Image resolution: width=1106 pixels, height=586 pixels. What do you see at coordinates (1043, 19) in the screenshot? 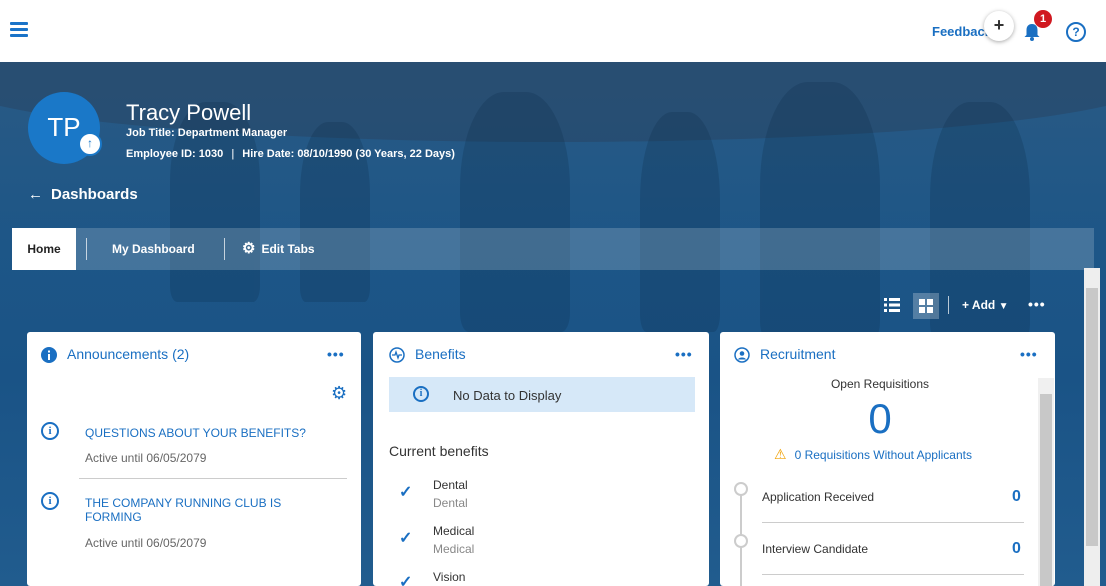
I see `notification-badge: 1` at bounding box center [1043, 19].